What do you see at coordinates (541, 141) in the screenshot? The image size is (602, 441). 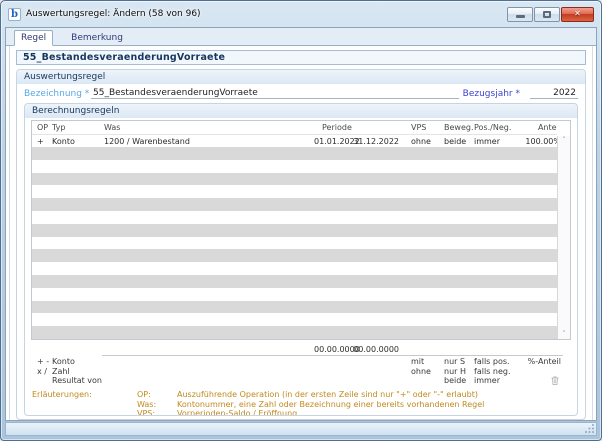 I see `cell-anteil: 100.00%` at bounding box center [541, 141].